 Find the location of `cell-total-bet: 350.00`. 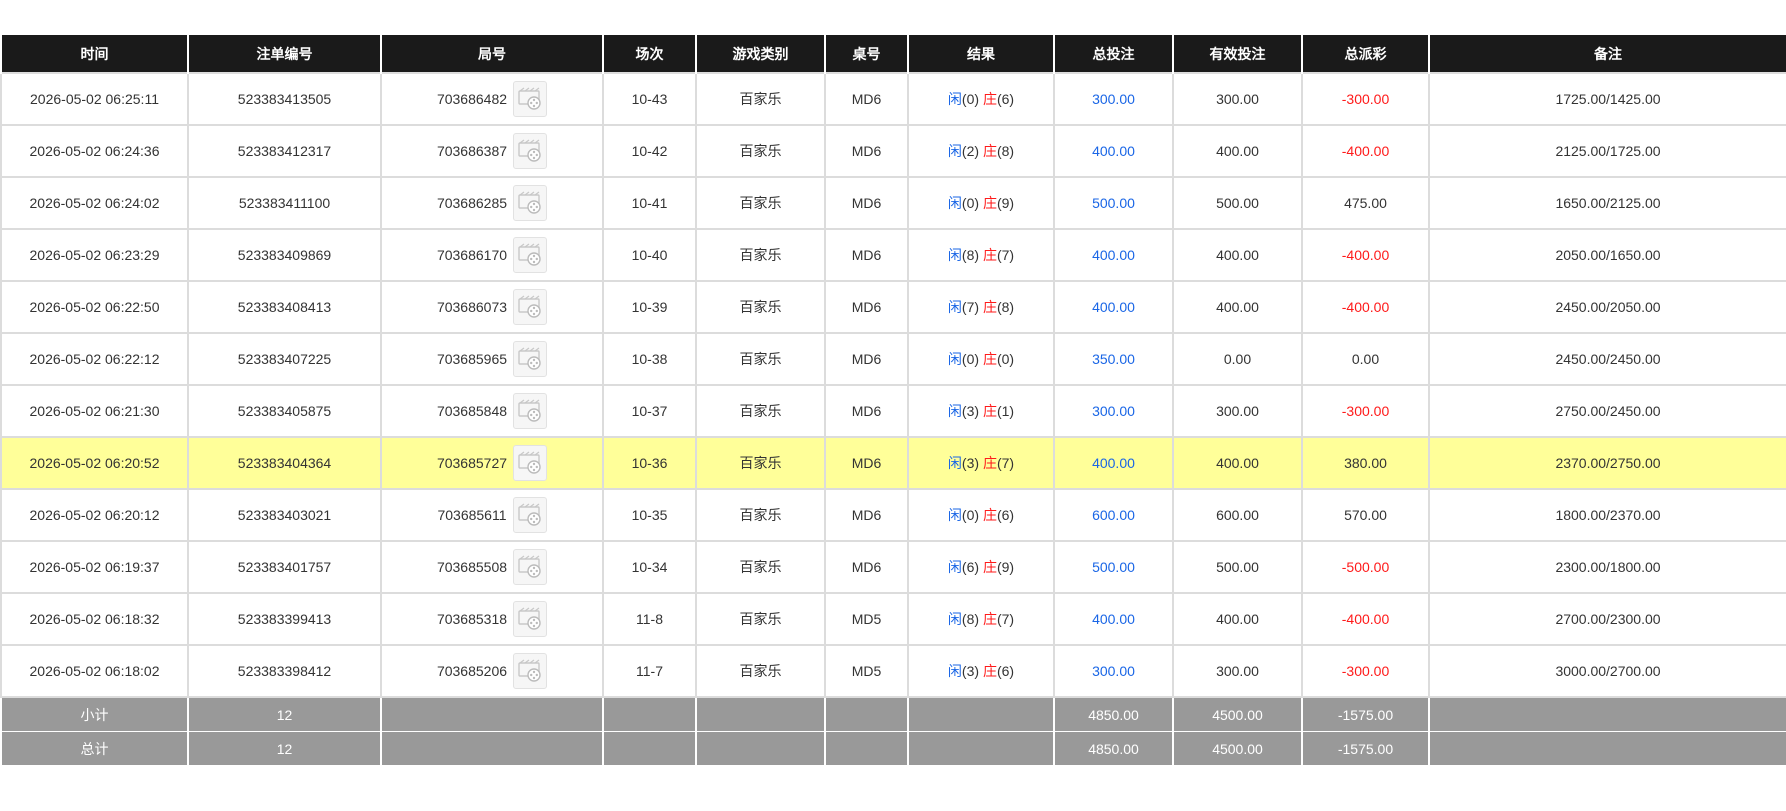

cell-total-bet: 350.00 is located at coordinates (1113, 359).